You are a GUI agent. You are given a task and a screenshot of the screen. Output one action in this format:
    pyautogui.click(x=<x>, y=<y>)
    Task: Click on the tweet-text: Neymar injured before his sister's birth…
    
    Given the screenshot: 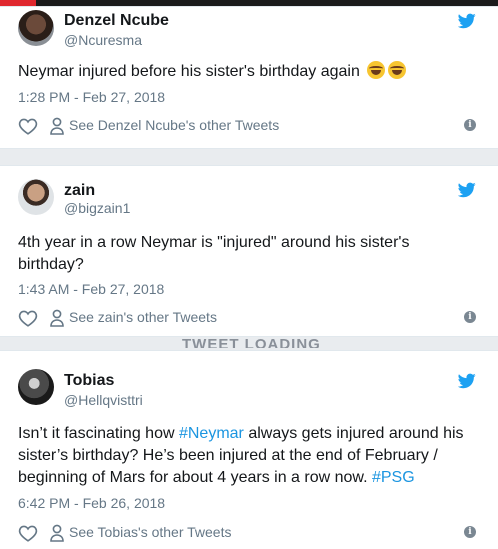 What is the action you would take?
    pyautogui.click(x=247, y=72)
    